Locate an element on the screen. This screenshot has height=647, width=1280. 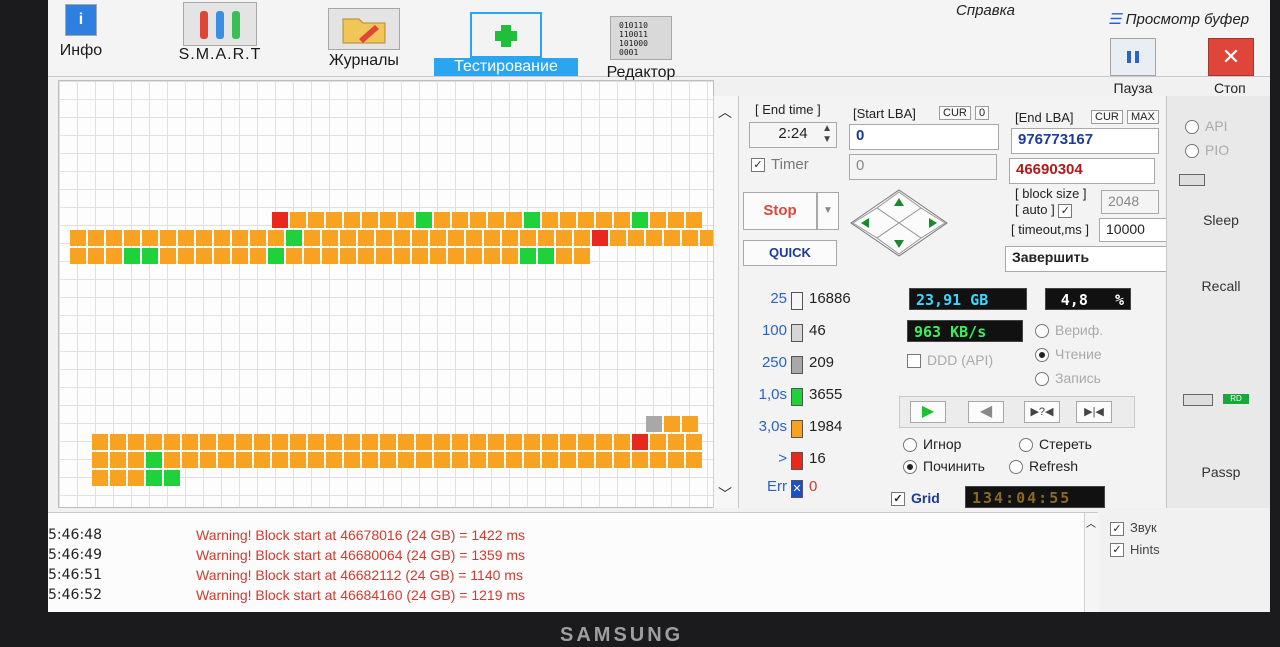
refresh-radio: Refresh is located at coordinates (1043, 466).